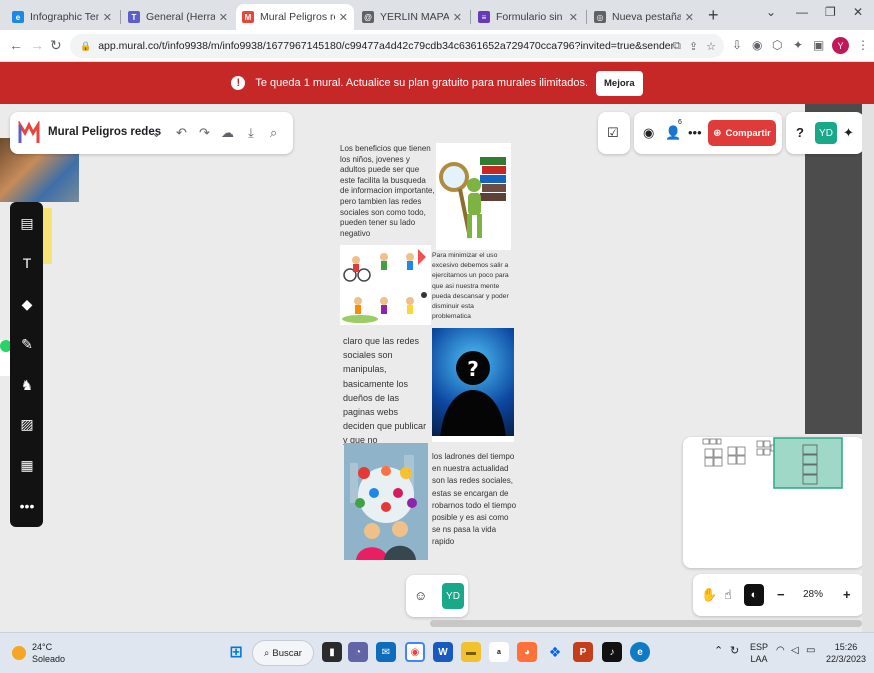  Describe the element at coordinates (795, 651) in the screenshot. I see `volume-icon: ◁` at that location.